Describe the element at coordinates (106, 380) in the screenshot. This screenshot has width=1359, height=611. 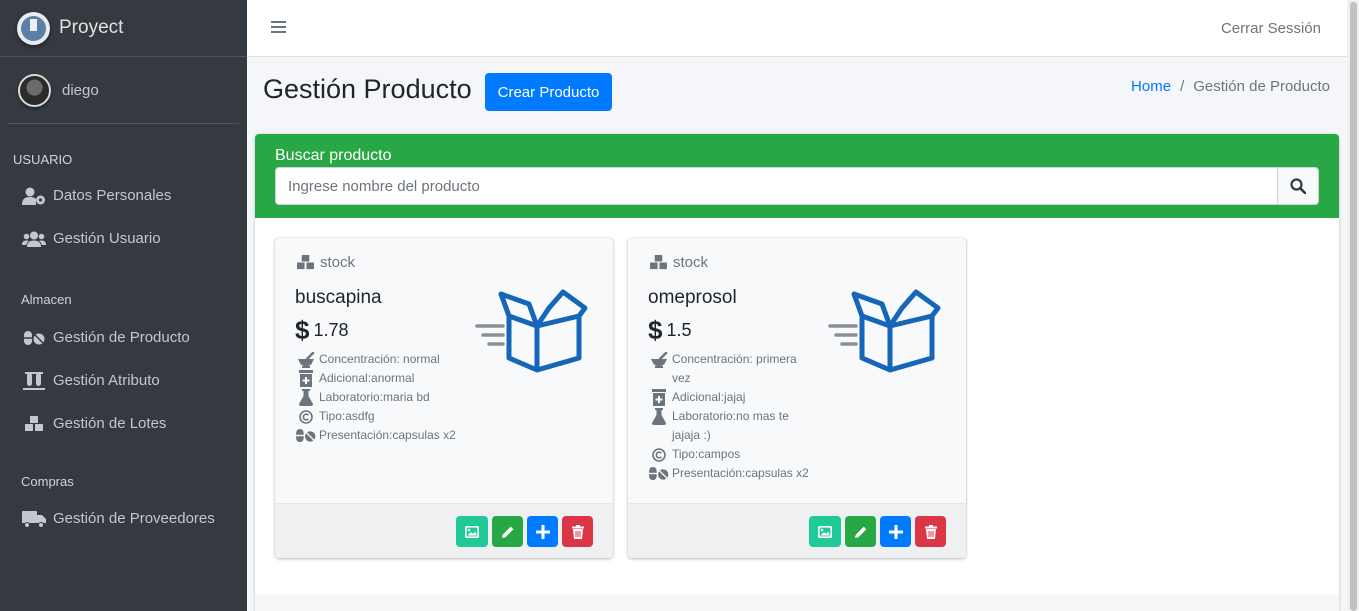
I see `sidebar-item-label: Gestión Atributo` at that location.